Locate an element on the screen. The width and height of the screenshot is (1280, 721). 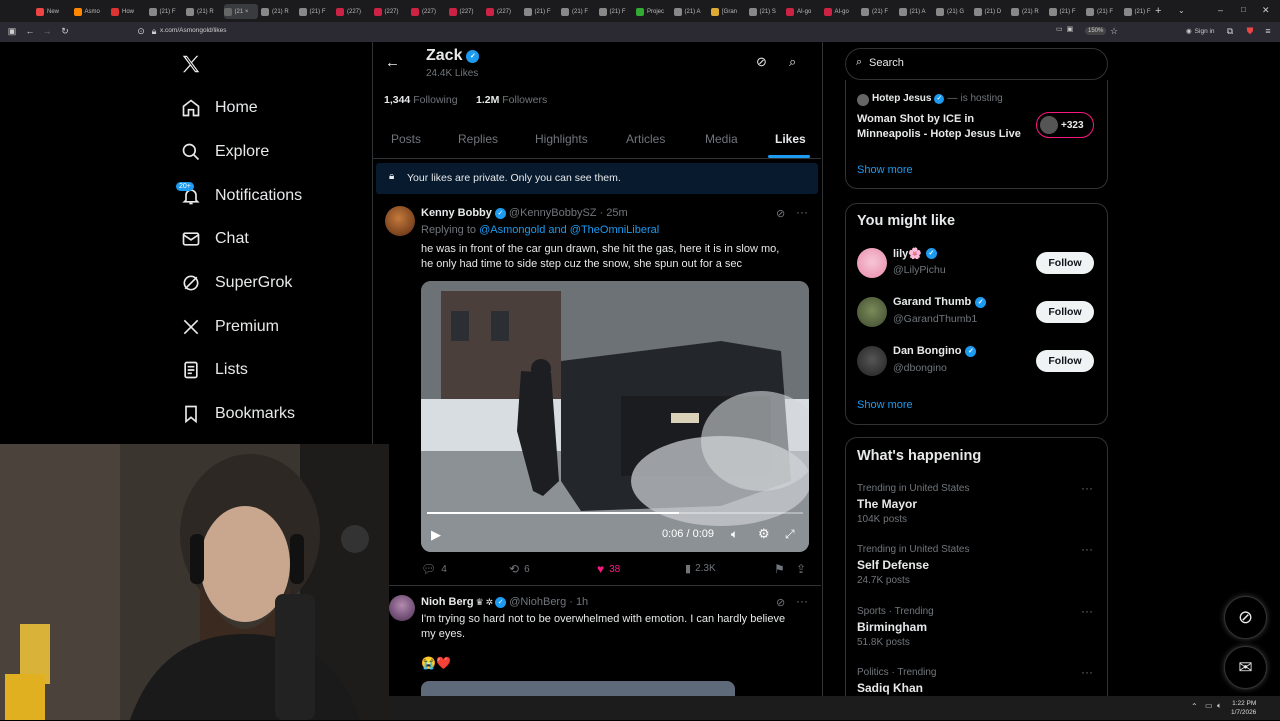
maximize-button: □ is located at coordinates (1243, 9).